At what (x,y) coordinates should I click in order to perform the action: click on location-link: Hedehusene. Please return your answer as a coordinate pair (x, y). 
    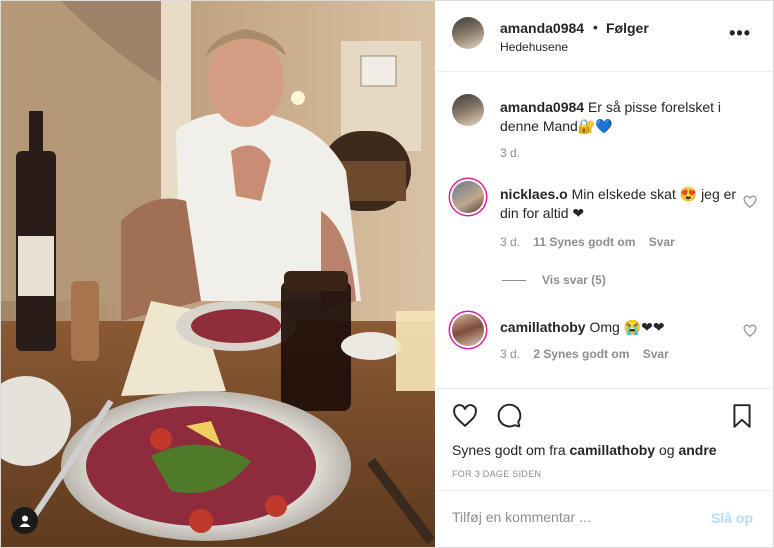
    Looking at the image, I should click on (534, 47).